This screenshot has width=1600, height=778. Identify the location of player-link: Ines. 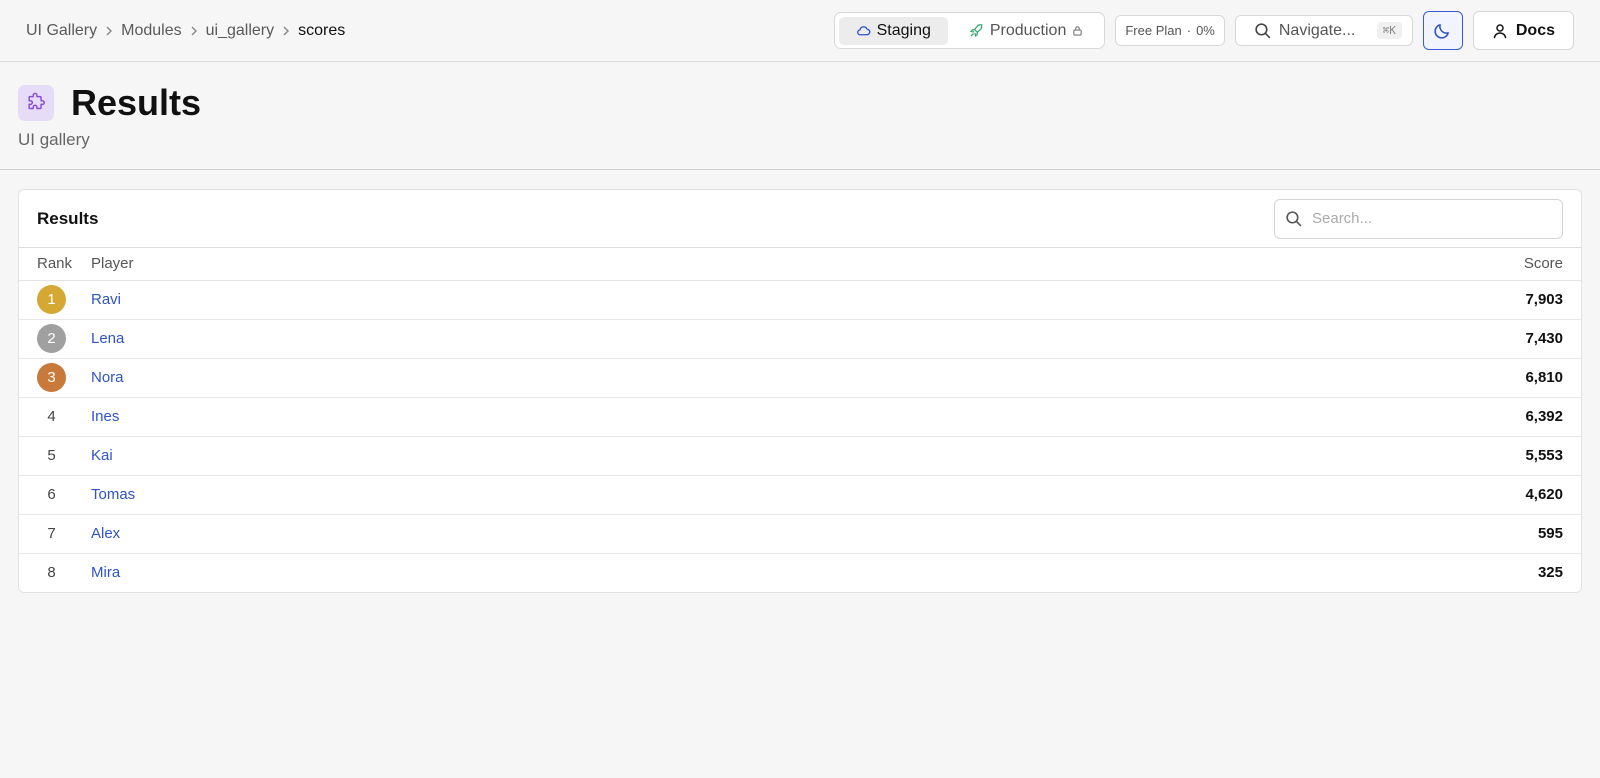
(105, 416).